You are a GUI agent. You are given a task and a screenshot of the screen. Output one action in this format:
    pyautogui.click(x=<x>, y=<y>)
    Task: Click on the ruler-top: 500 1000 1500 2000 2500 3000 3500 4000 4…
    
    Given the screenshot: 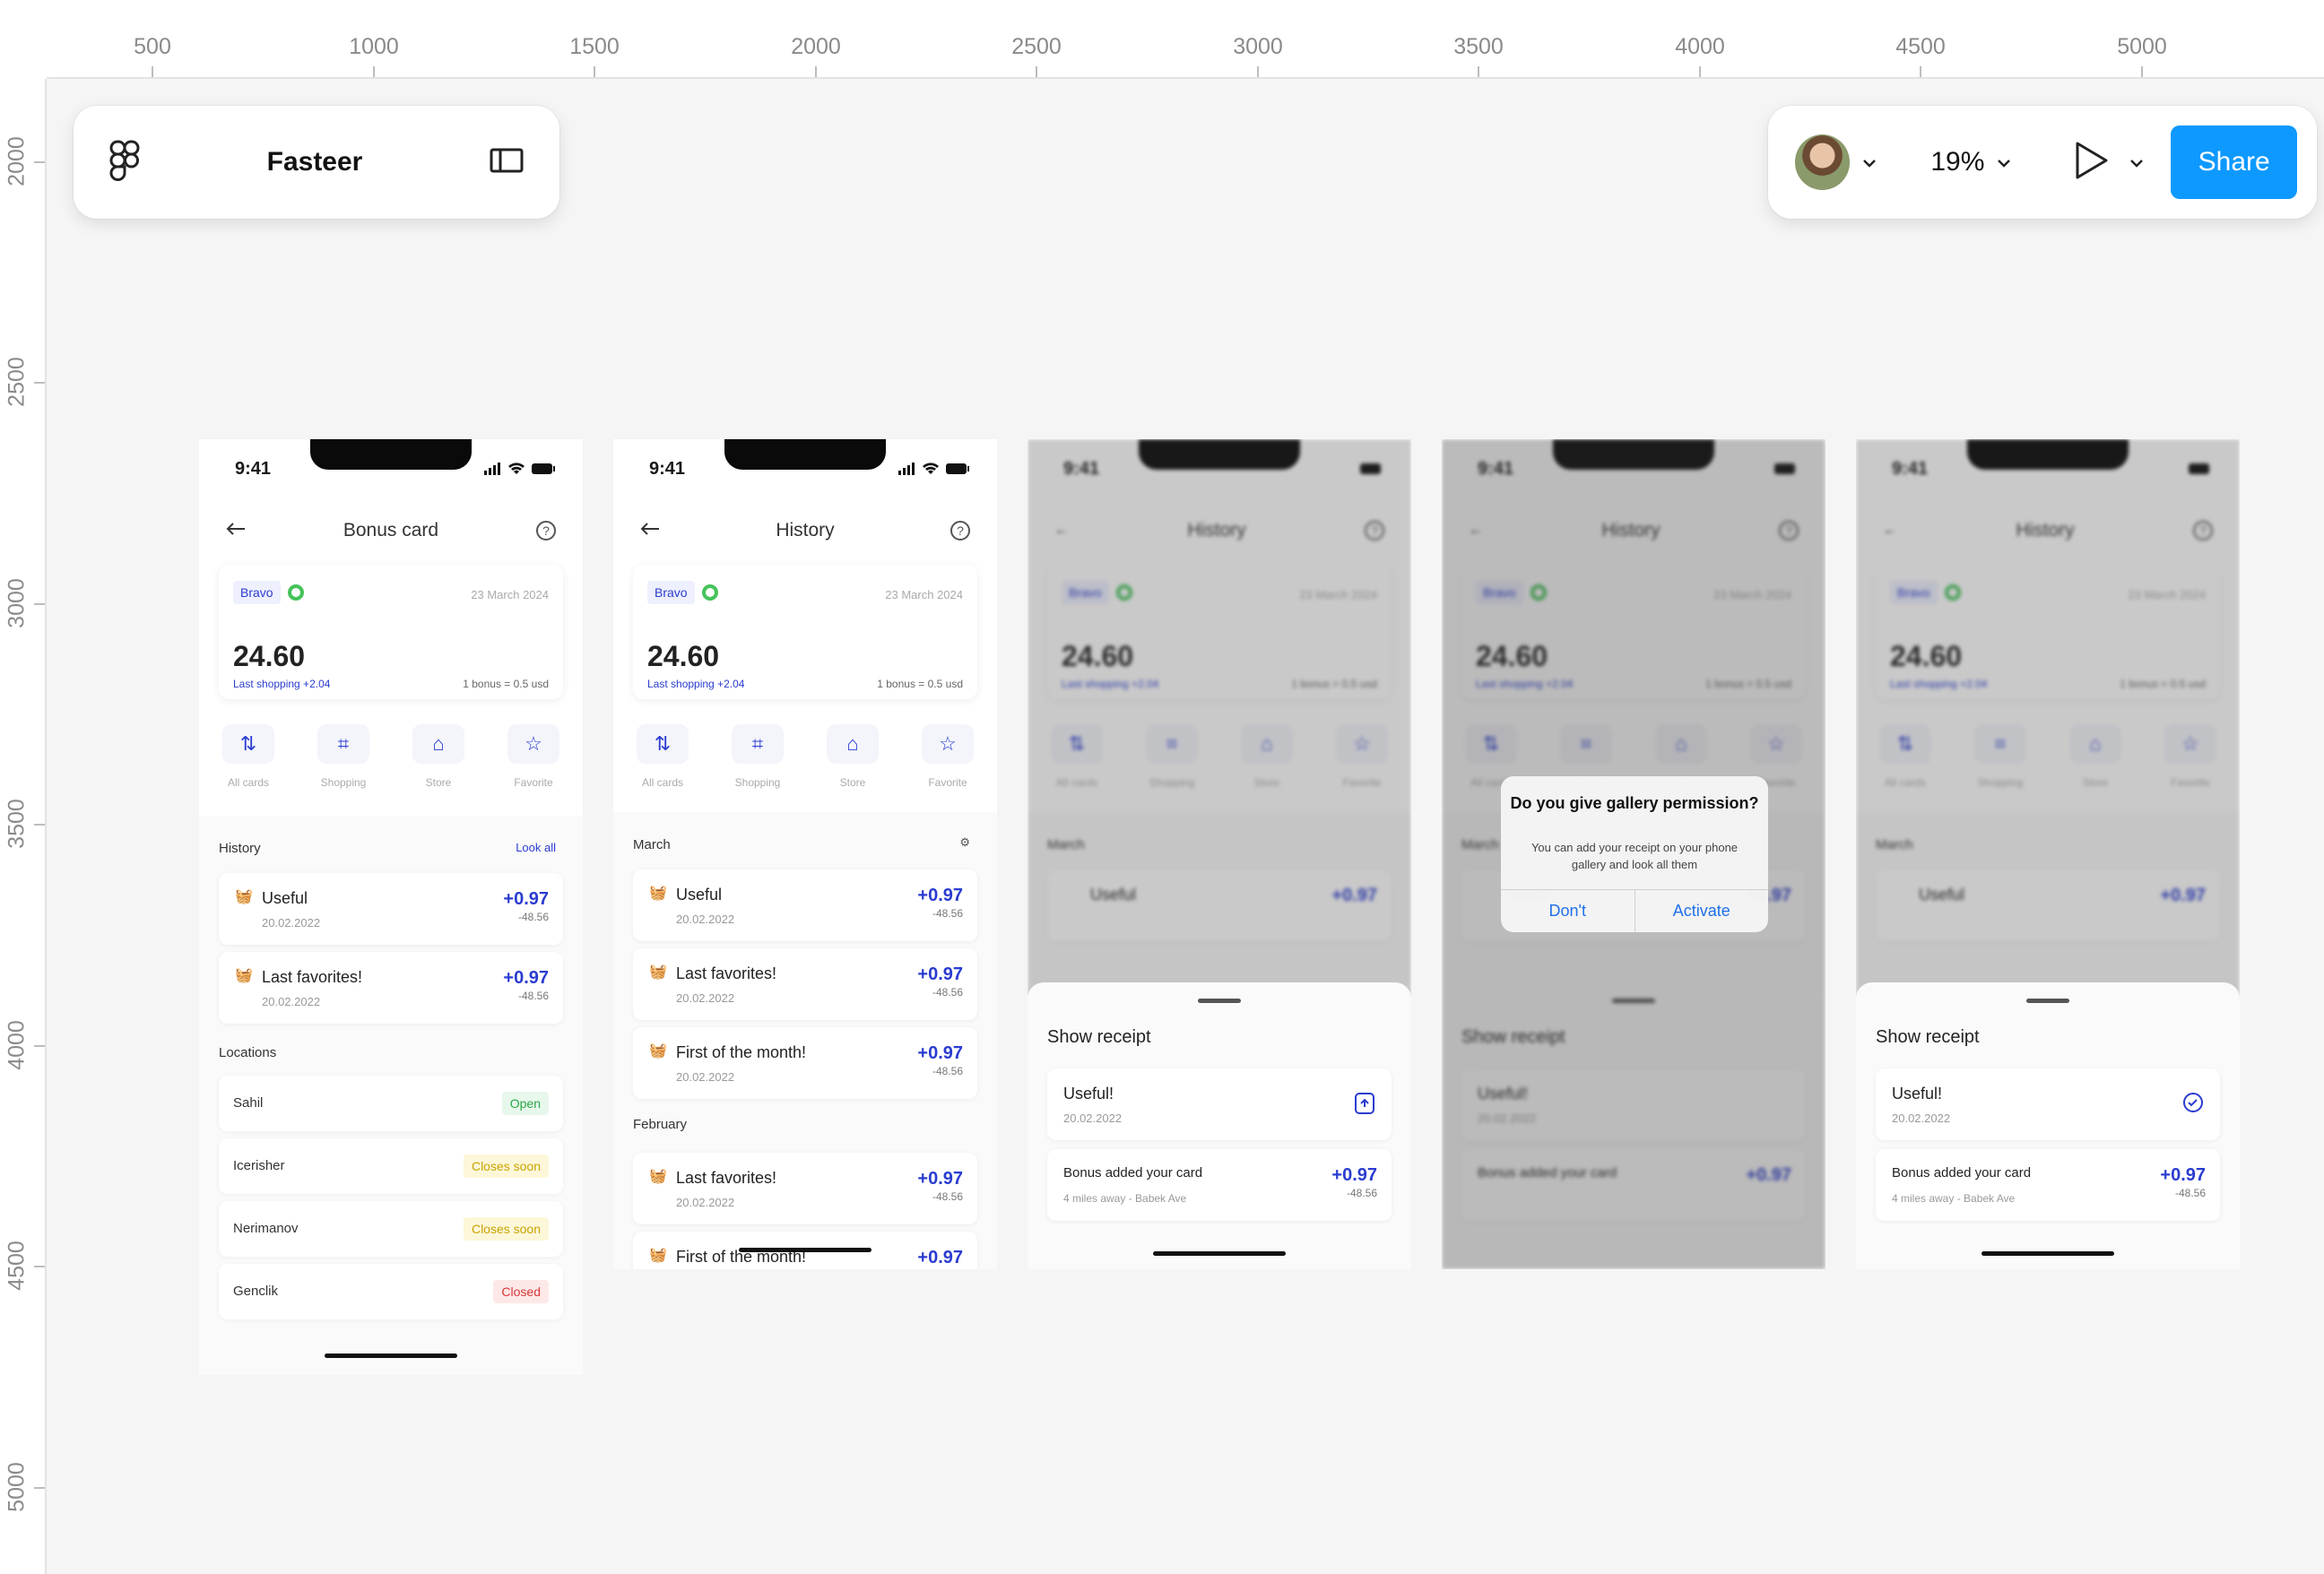 What is the action you would take?
    pyautogui.click(x=1162, y=39)
    